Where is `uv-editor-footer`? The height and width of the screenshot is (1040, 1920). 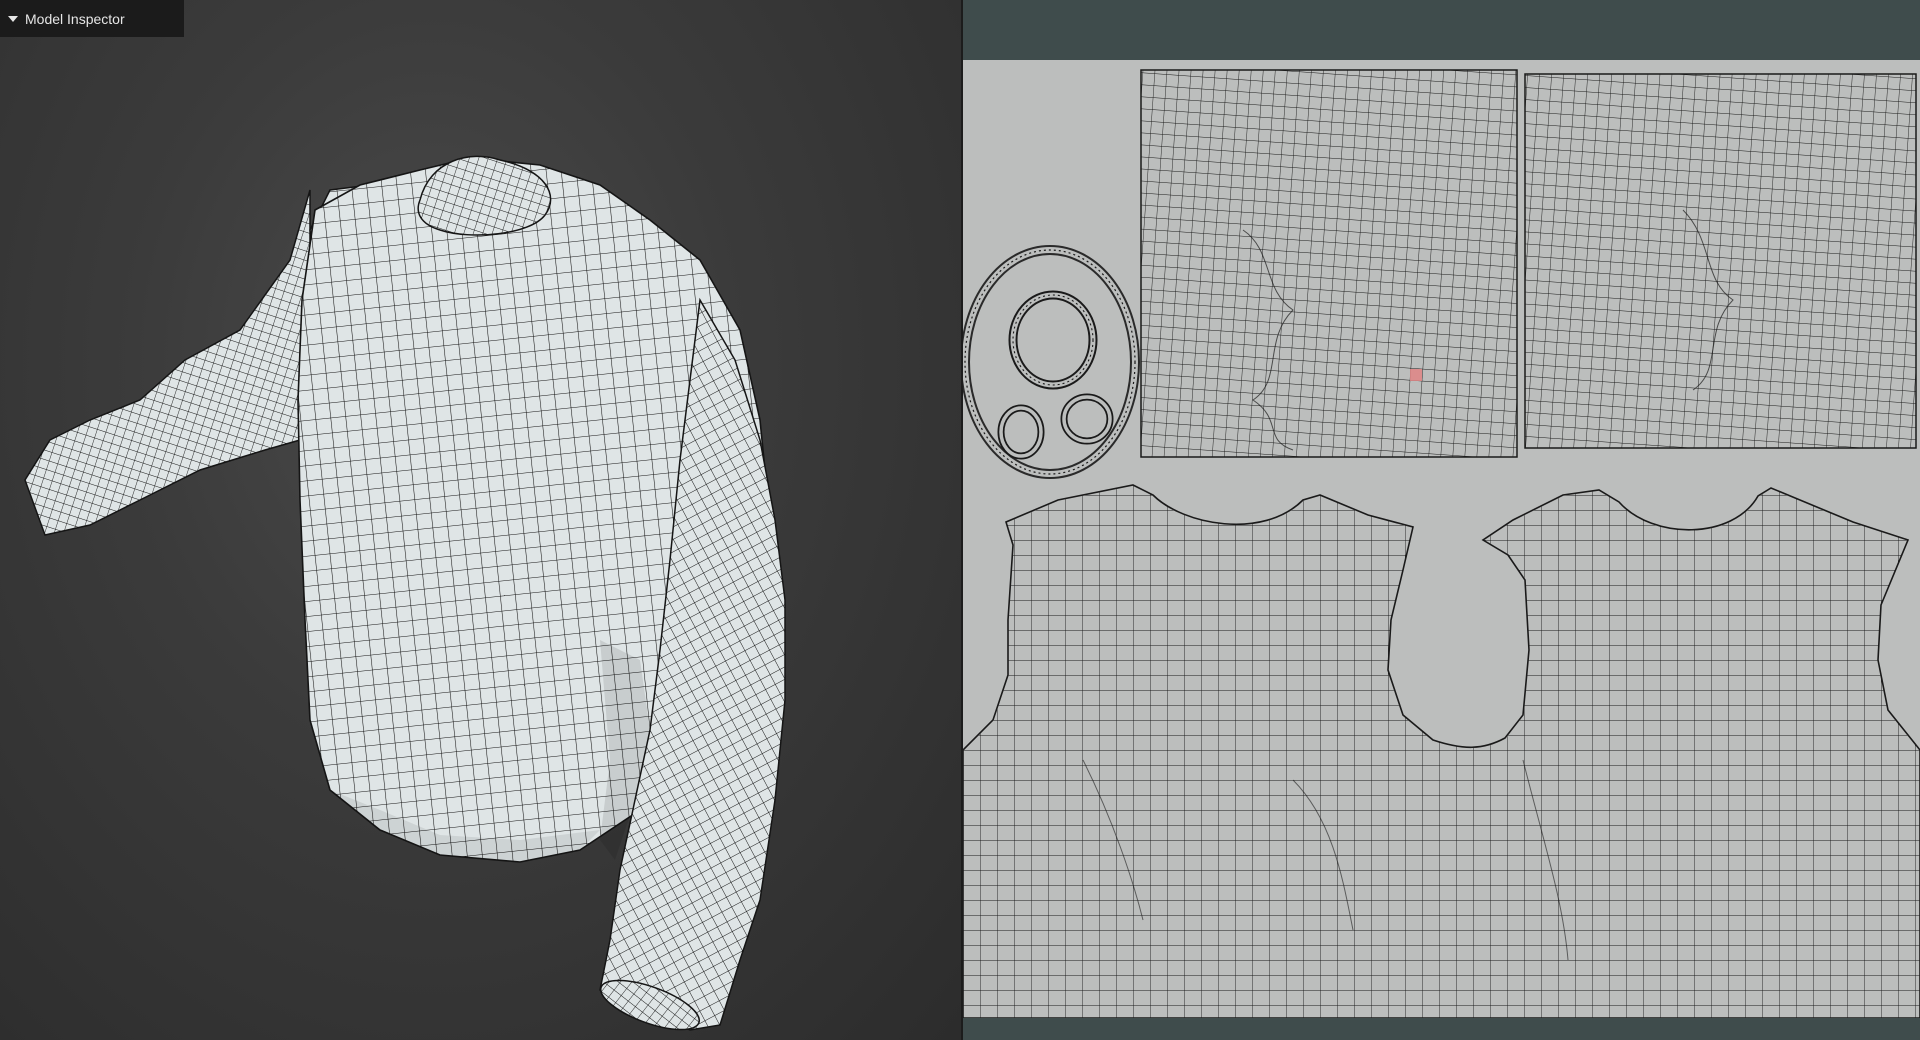 uv-editor-footer is located at coordinates (1441, 1029).